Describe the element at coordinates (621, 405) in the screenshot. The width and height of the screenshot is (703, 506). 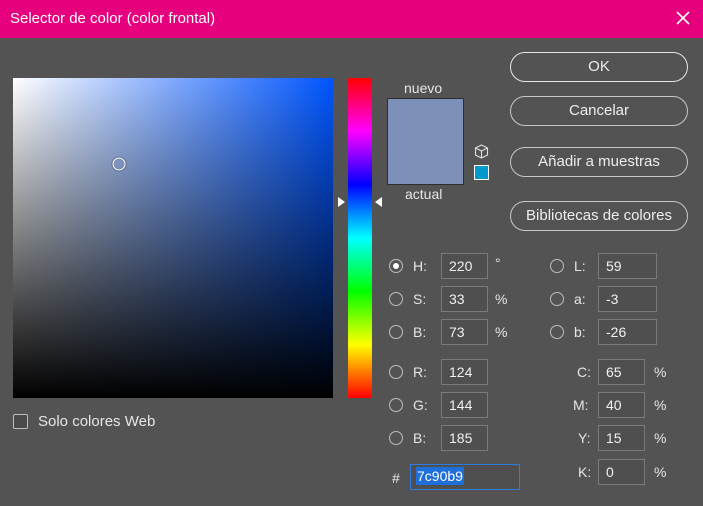
I see `magenta-input: 40` at that location.